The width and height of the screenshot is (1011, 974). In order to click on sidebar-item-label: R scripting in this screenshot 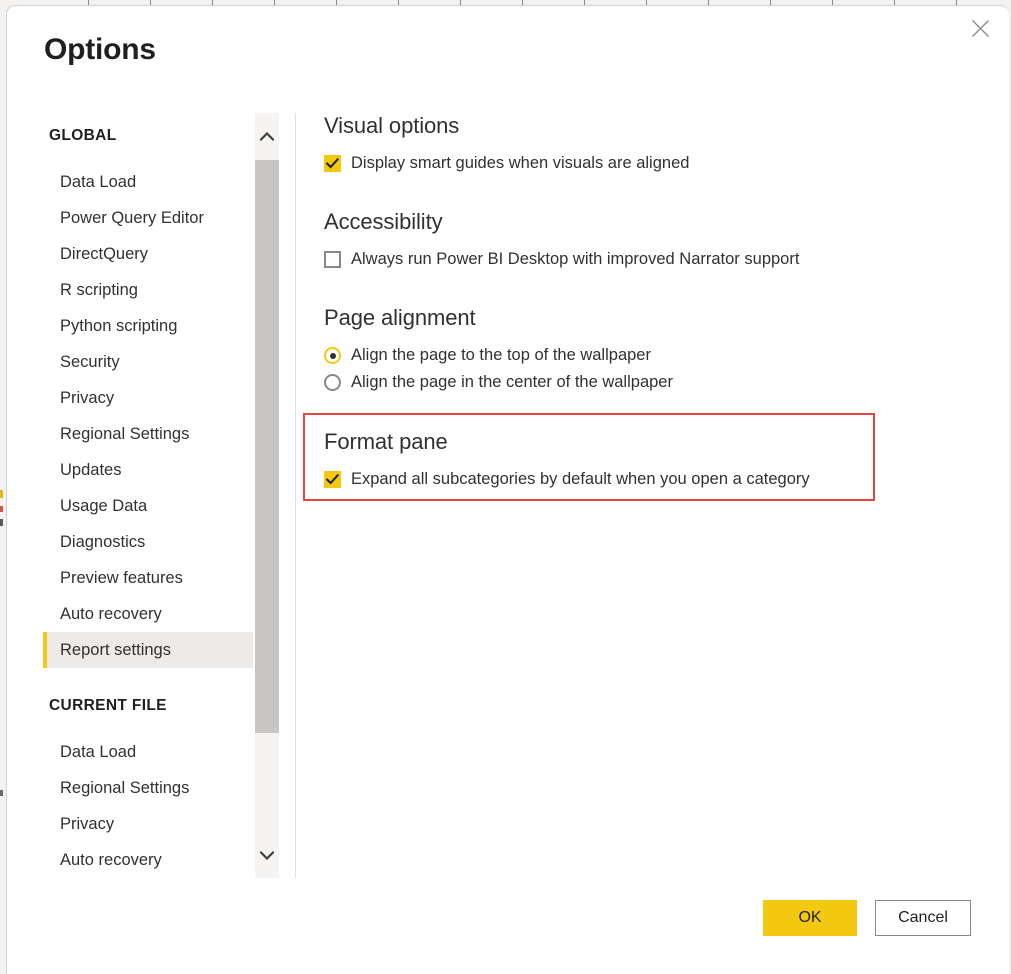, I will do `click(99, 289)`.